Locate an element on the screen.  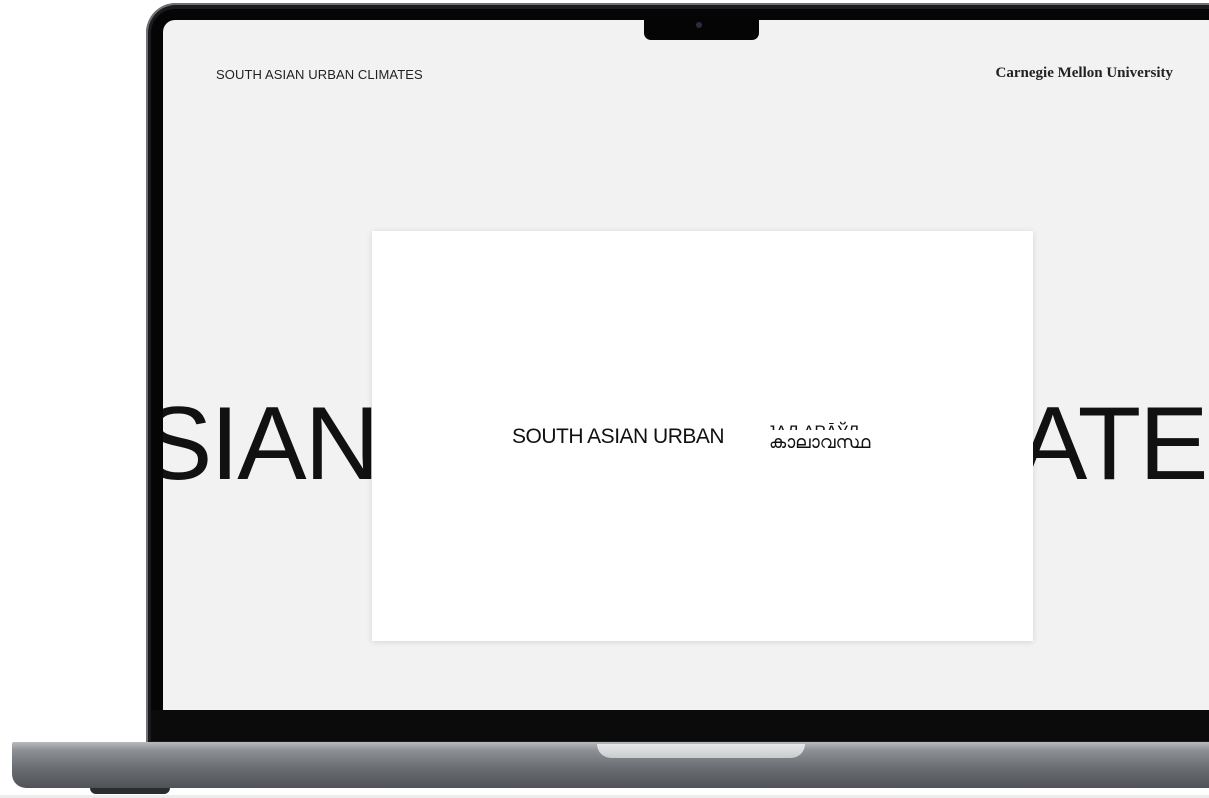
hero-text-right: ATE is located at coordinates (1113, 444).